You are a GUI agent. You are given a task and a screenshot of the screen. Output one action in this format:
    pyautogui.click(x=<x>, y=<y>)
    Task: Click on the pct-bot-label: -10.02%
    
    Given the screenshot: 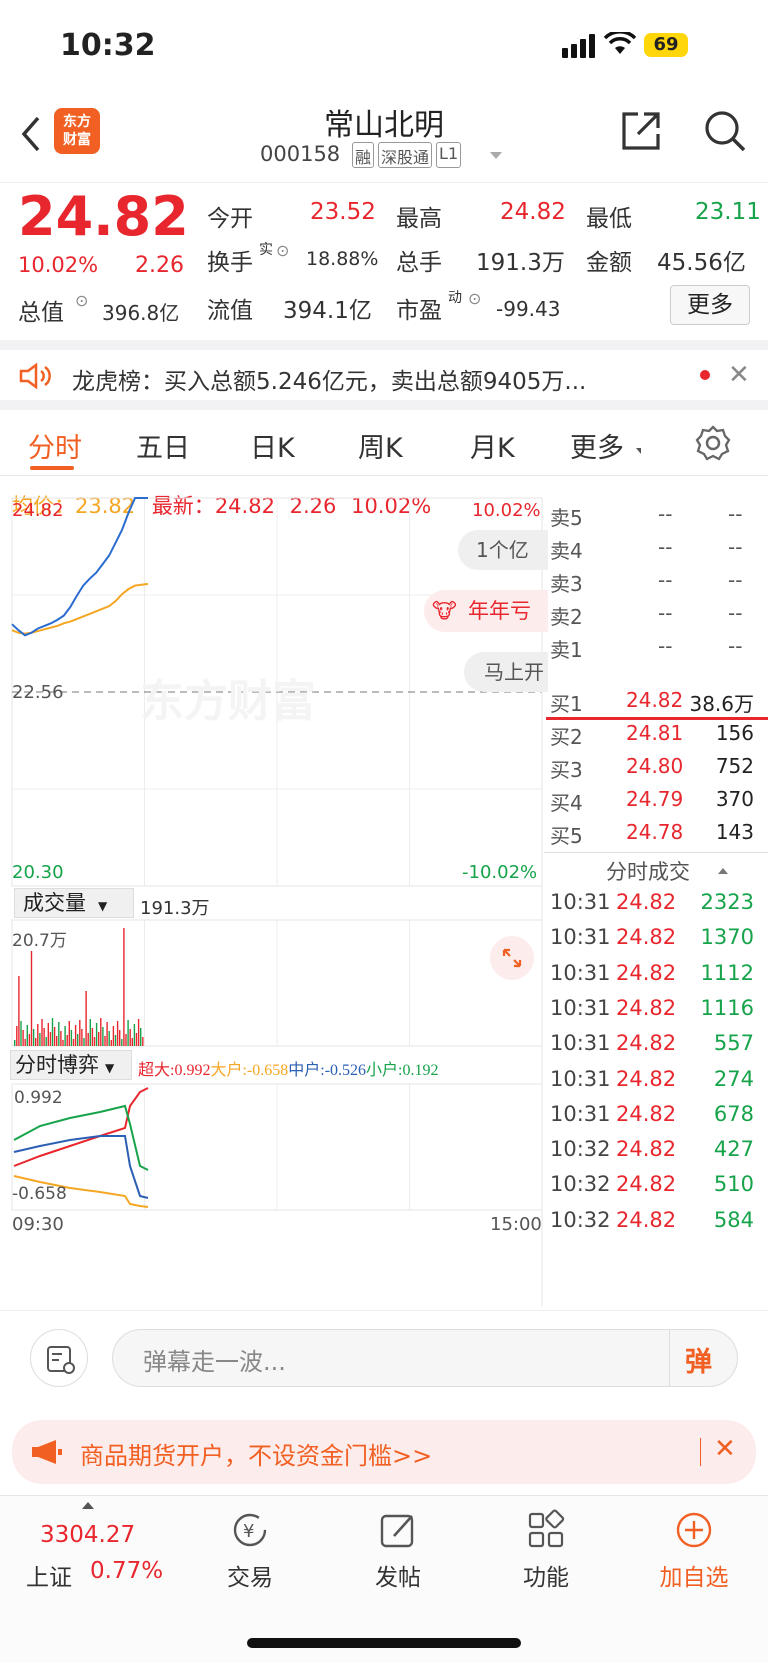 What is the action you would take?
    pyautogui.click(x=500, y=872)
    